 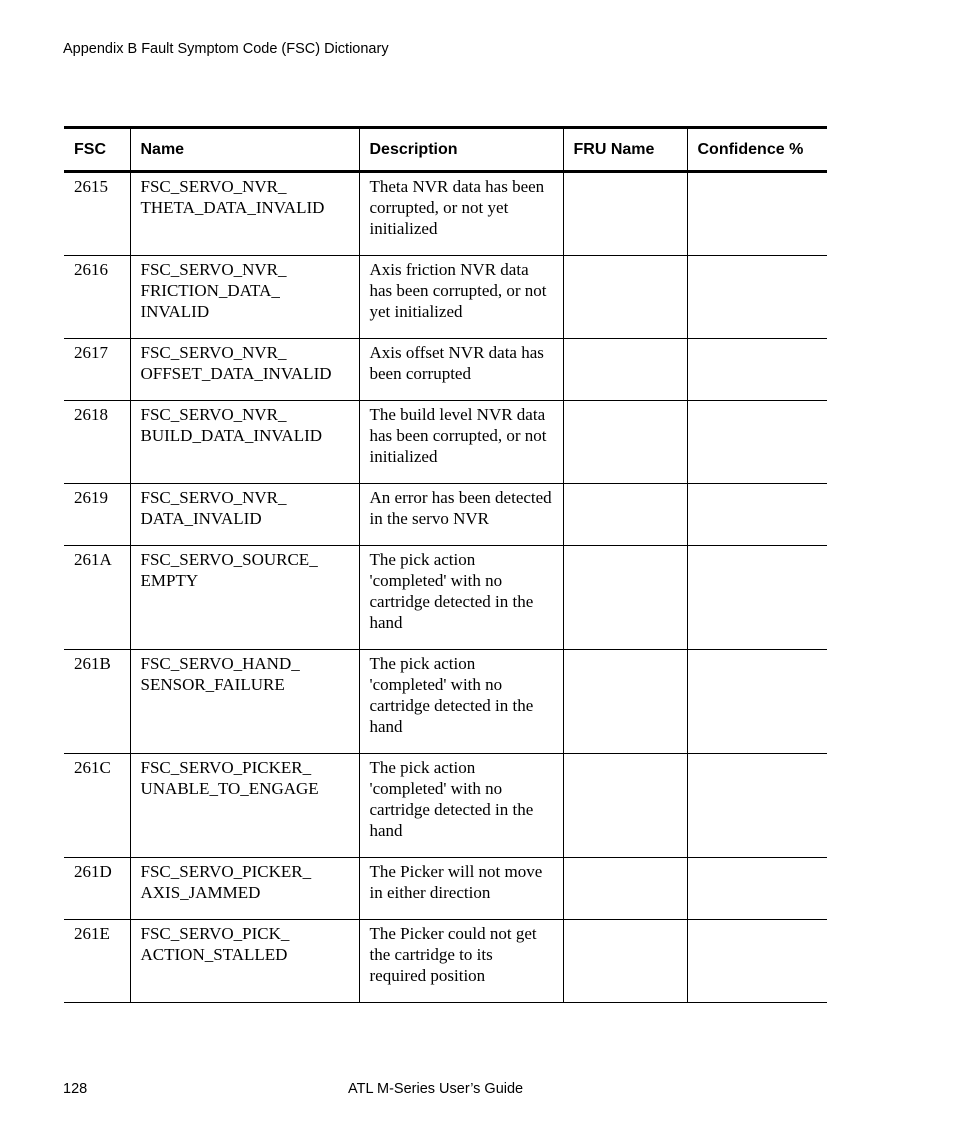 I want to click on cell-name: FSC_SERVO_NVR_ BUILD_DATA_INVALID, so click(x=244, y=442).